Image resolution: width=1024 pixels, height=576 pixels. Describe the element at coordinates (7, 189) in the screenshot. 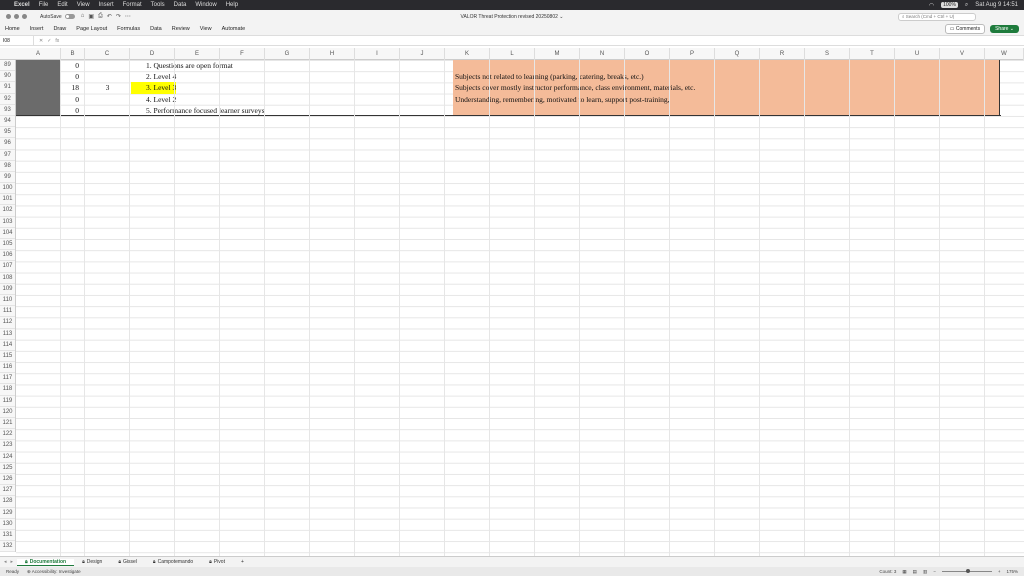

I see `row-header-100: 100` at that location.